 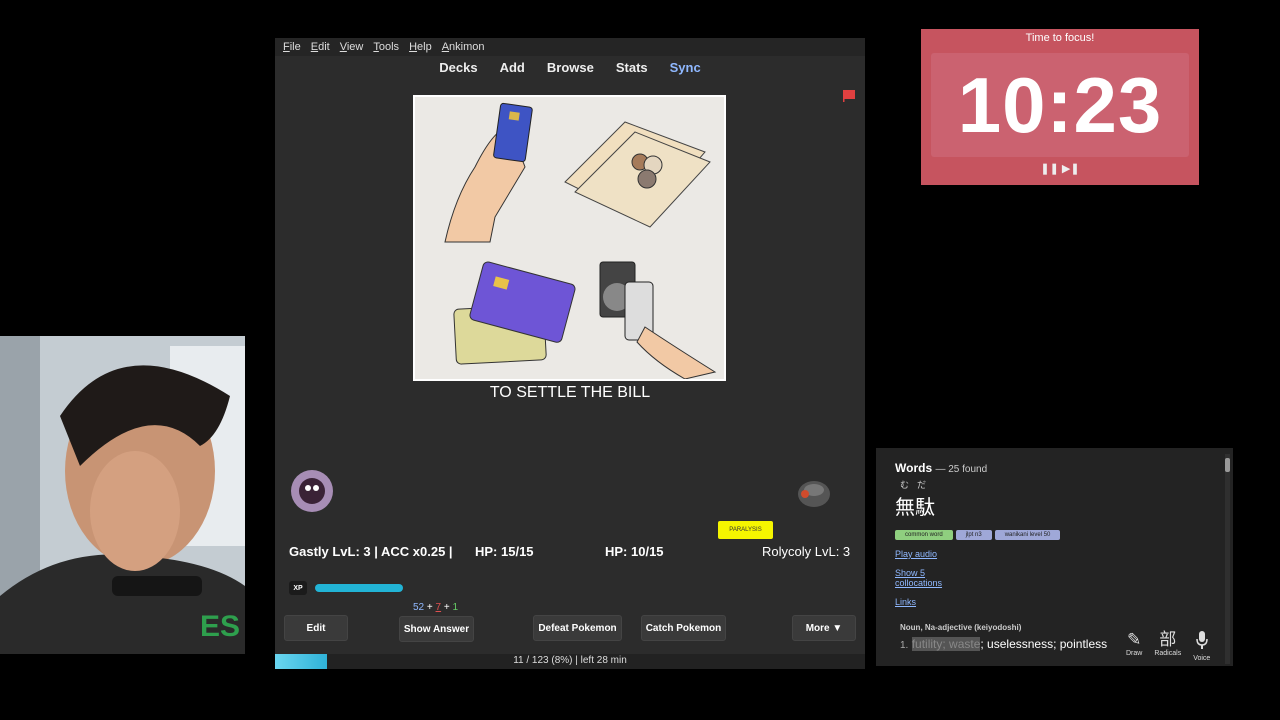 I want to click on tag-common-word: common word, so click(x=924, y=535).